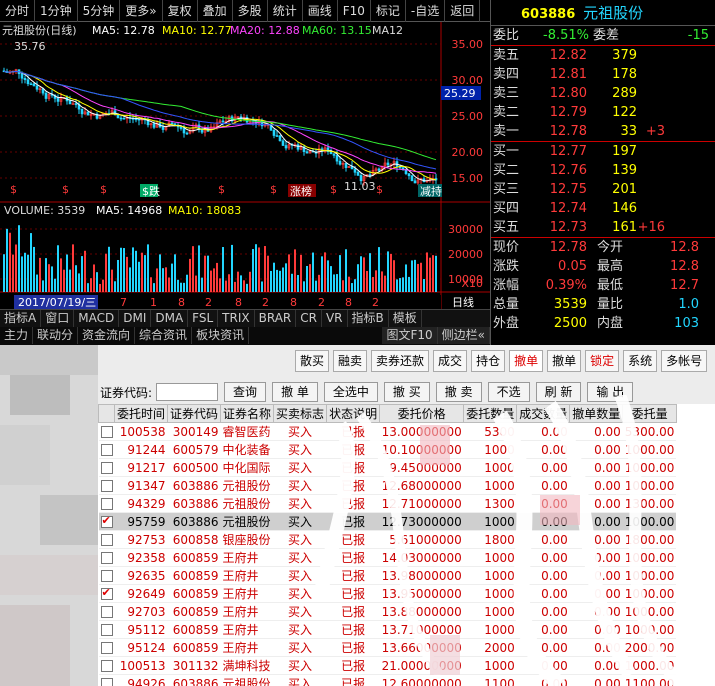 The height and width of the screenshot is (686, 715). What do you see at coordinates (221, 335) in the screenshot?
I see `info-tab: 板块资讯` at bounding box center [221, 335].